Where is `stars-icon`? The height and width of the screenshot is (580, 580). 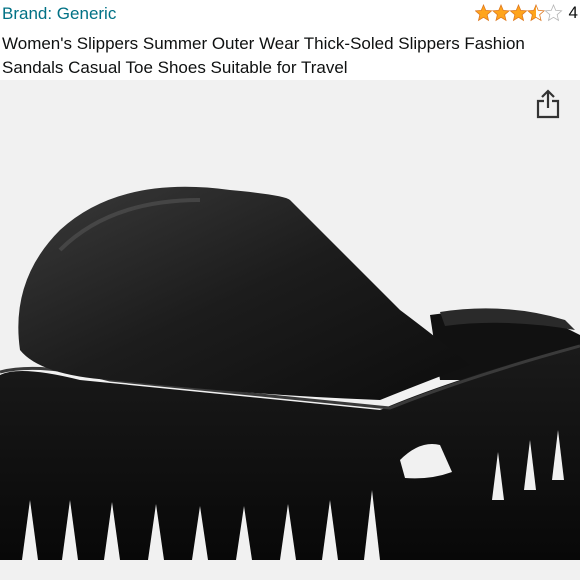 stars-icon is located at coordinates (518, 13).